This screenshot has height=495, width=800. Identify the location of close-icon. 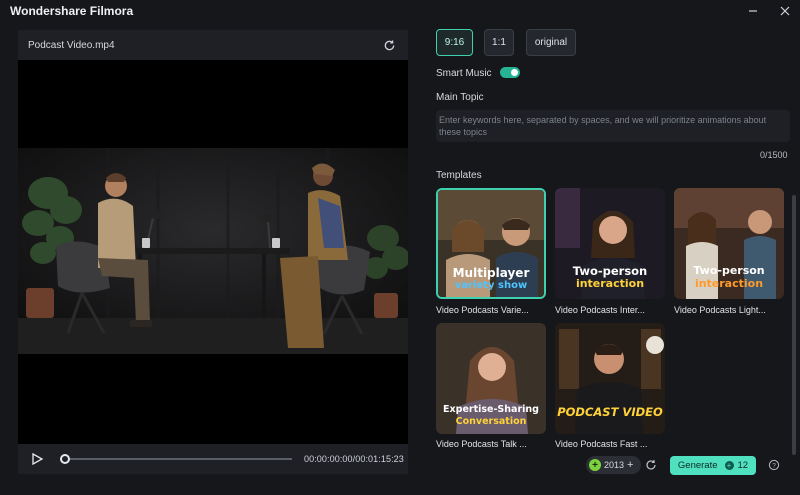
(785, 11).